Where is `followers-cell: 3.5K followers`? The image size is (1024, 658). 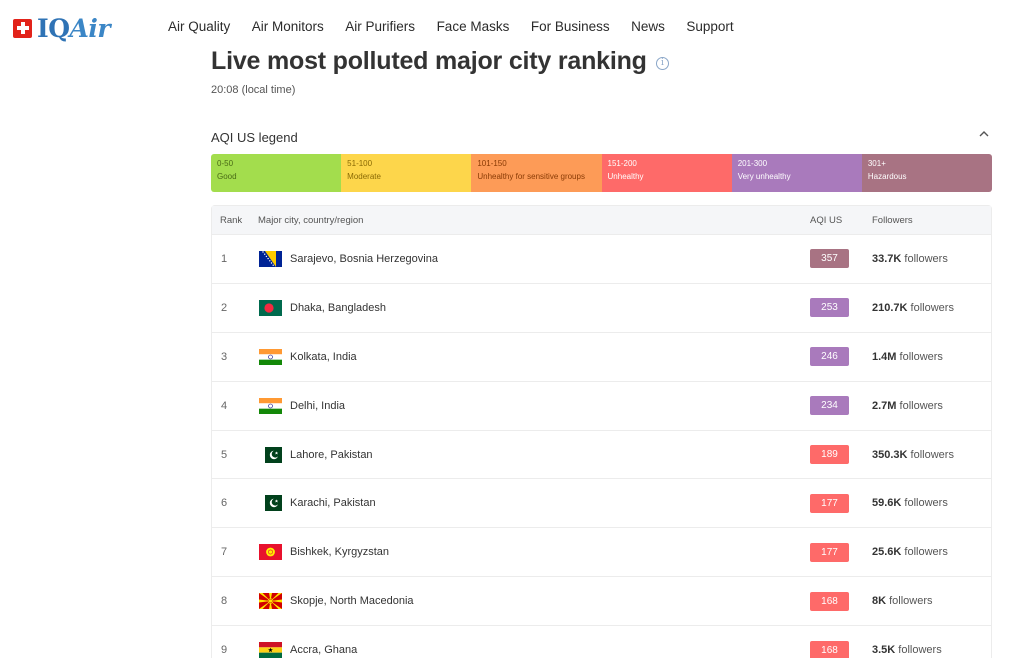
followers-cell: 3.5K followers is located at coordinates (907, 650).